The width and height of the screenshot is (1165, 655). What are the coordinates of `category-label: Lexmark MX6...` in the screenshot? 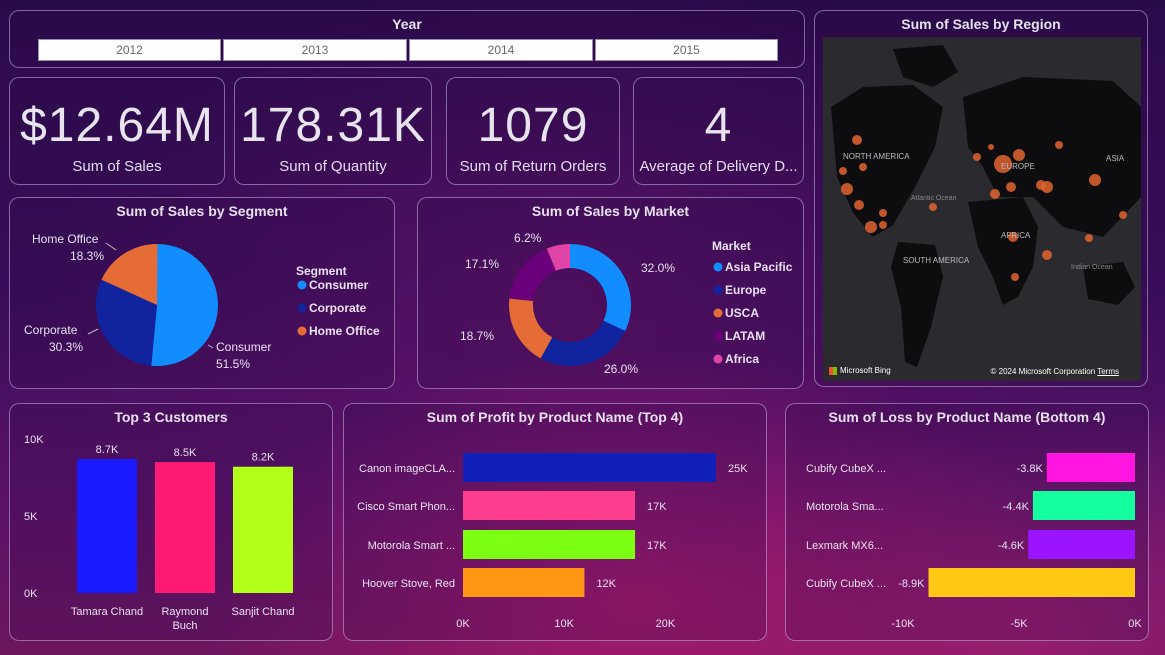 It's located at (844, 546).